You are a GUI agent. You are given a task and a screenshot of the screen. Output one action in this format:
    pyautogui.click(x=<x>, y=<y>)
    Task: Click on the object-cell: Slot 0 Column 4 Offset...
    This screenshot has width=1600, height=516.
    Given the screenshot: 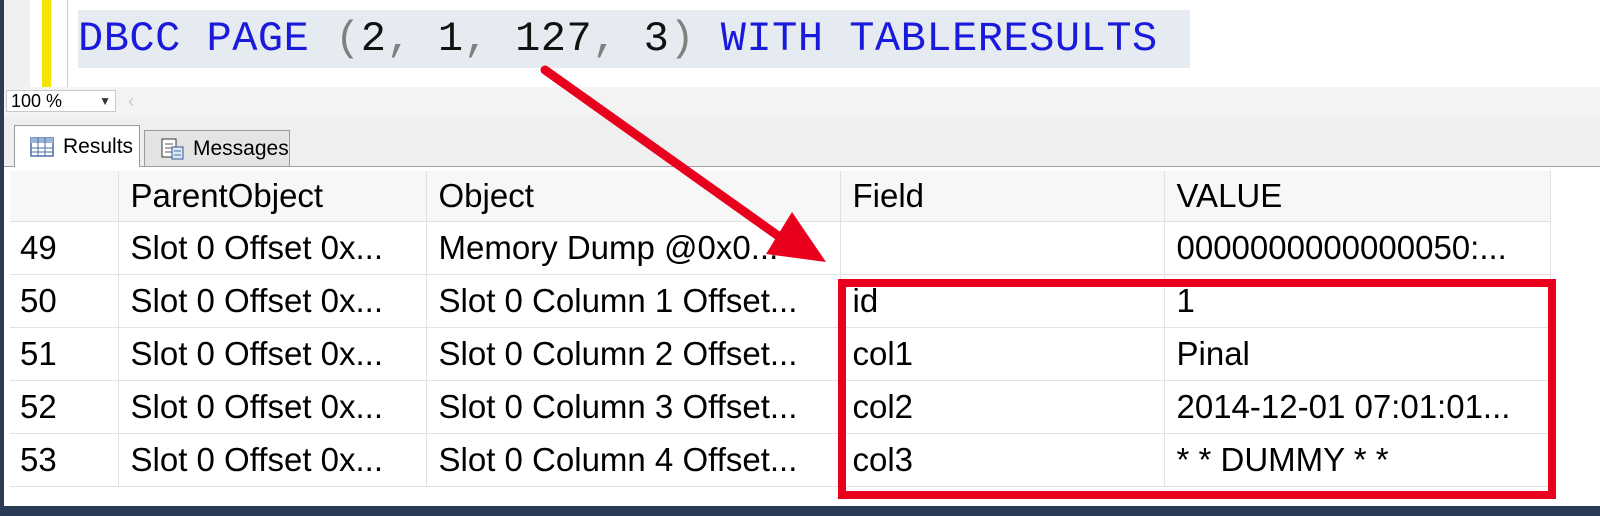 What is the action you would take?
    pyautogui.click(x=633, y=460)
    